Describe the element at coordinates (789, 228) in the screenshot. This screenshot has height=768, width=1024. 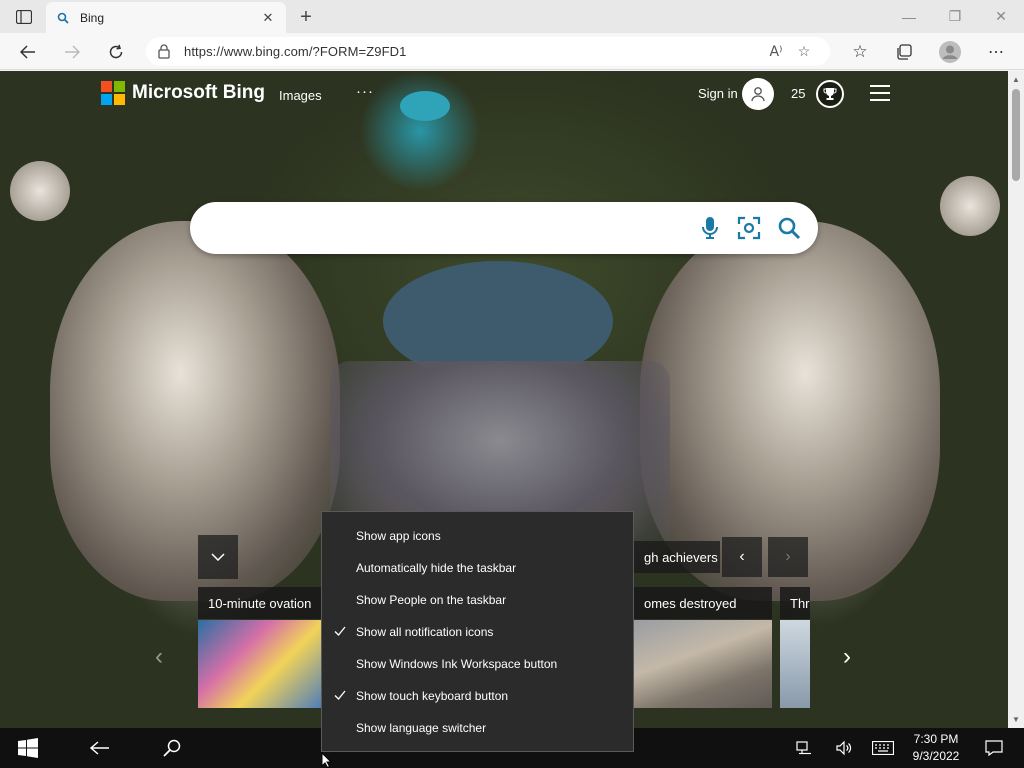
I see `search-icon` at that location.